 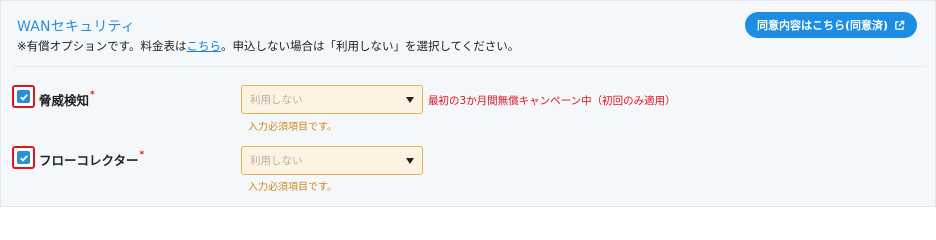 I want to click on agreement-button-label: 同意内容はこちら(同意済), so click(x=822, y=25).